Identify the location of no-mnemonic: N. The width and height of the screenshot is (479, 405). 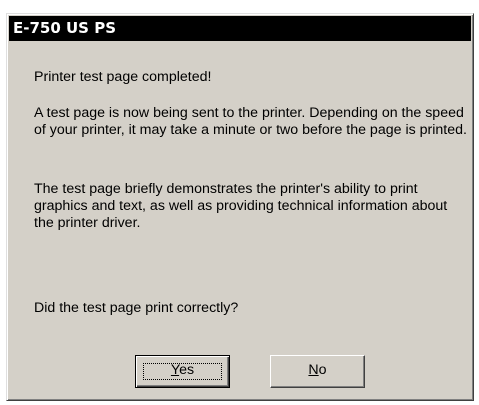
(313, 370).